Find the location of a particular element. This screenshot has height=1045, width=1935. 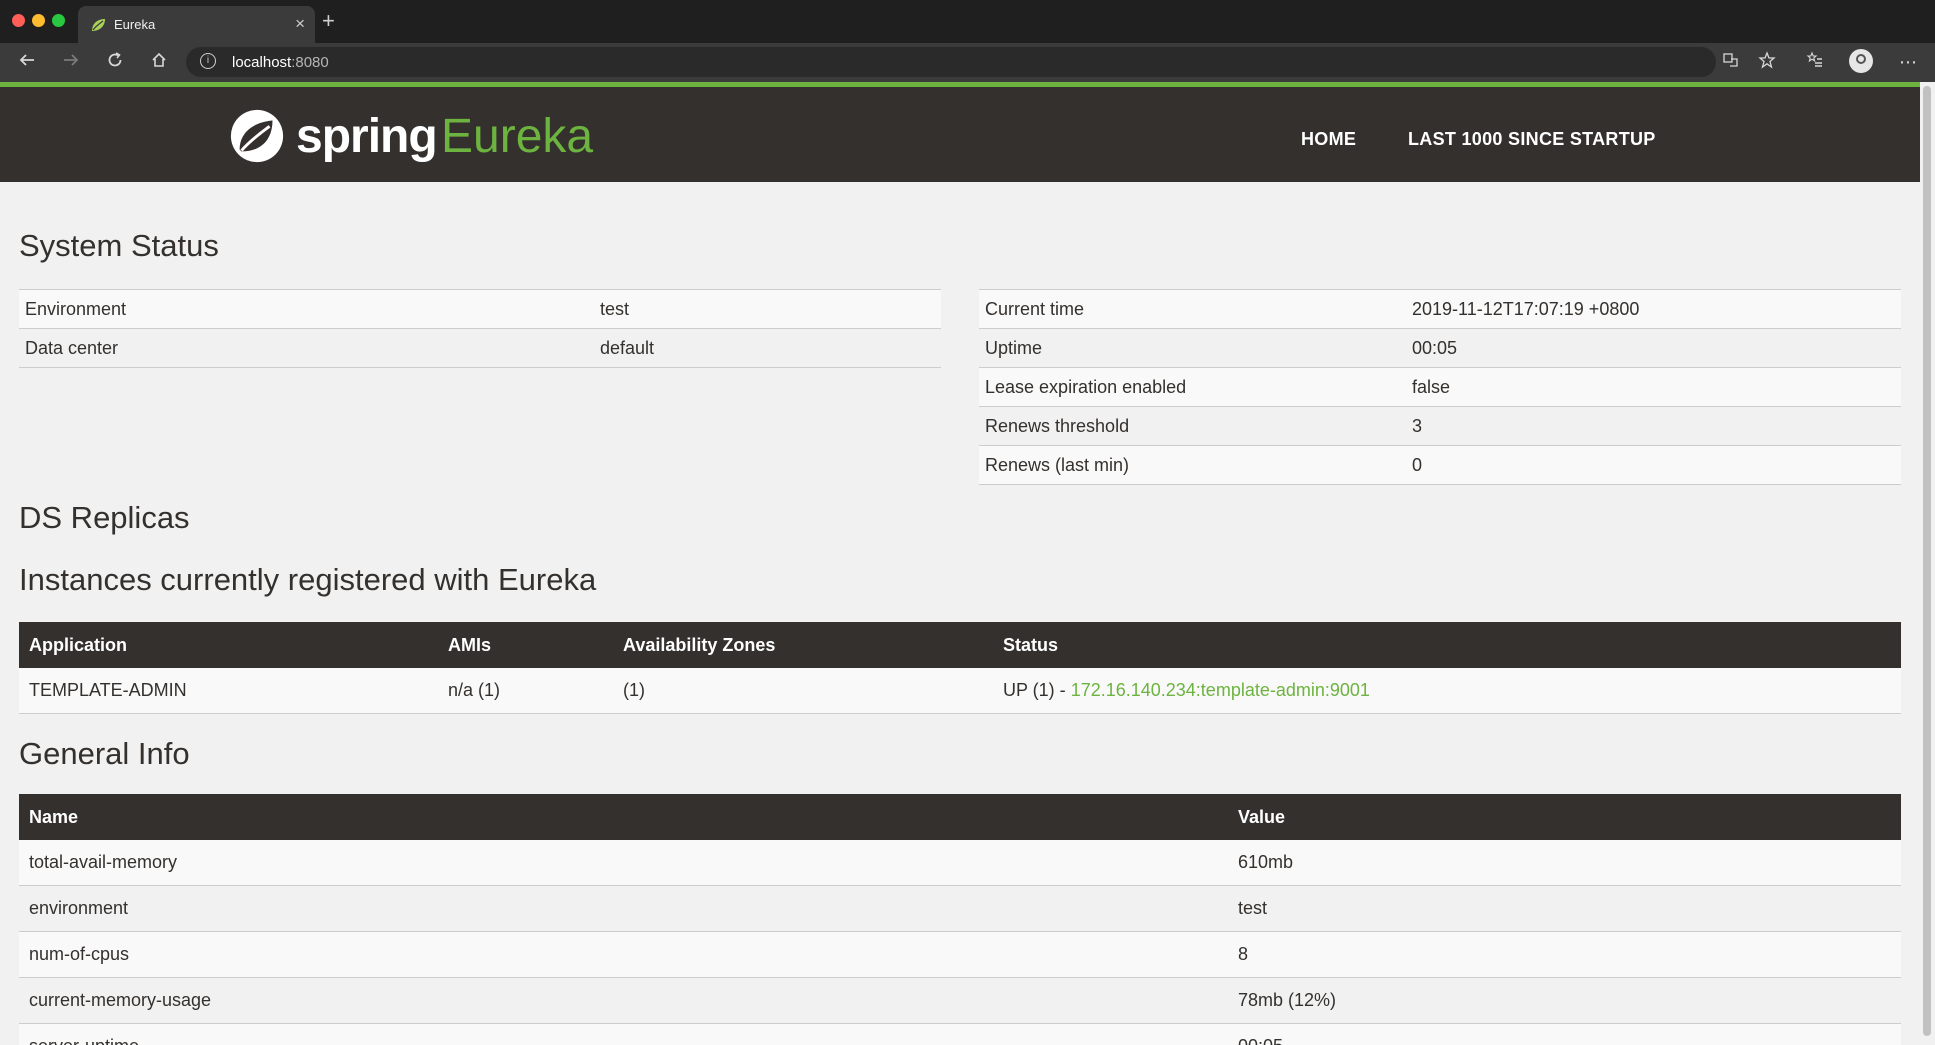

status-value: default is located at coordinates (767, 348).